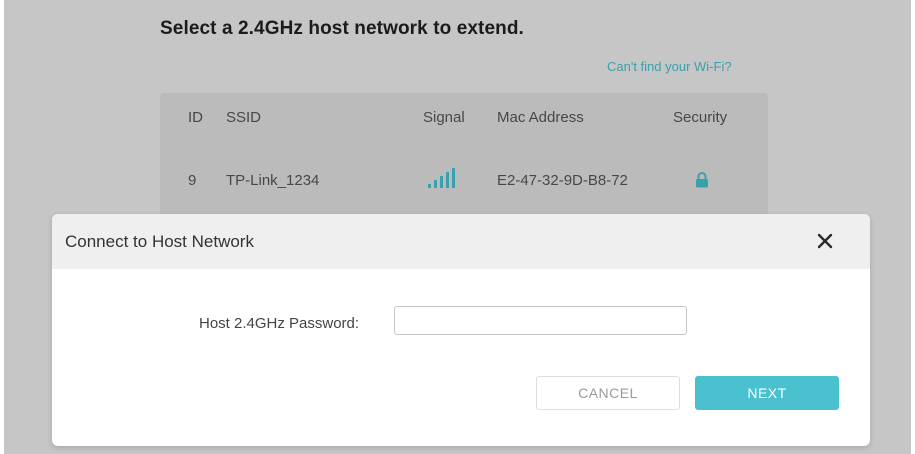 The height and width of the screenshot is (454, 915). I want to click on dialog-header: Connect to Host Network, so click(461, 241).